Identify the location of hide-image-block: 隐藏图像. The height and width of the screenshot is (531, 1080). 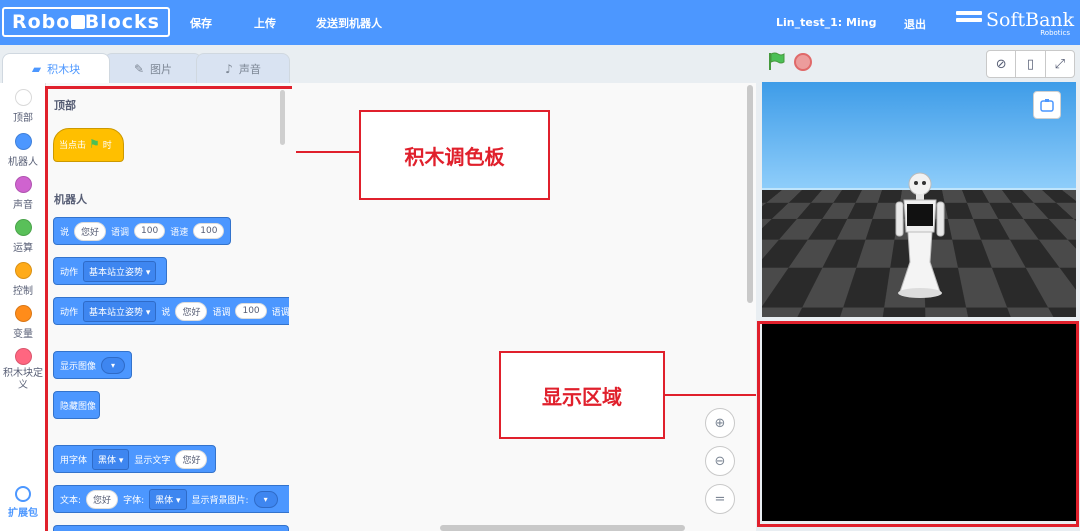
(76, 405).